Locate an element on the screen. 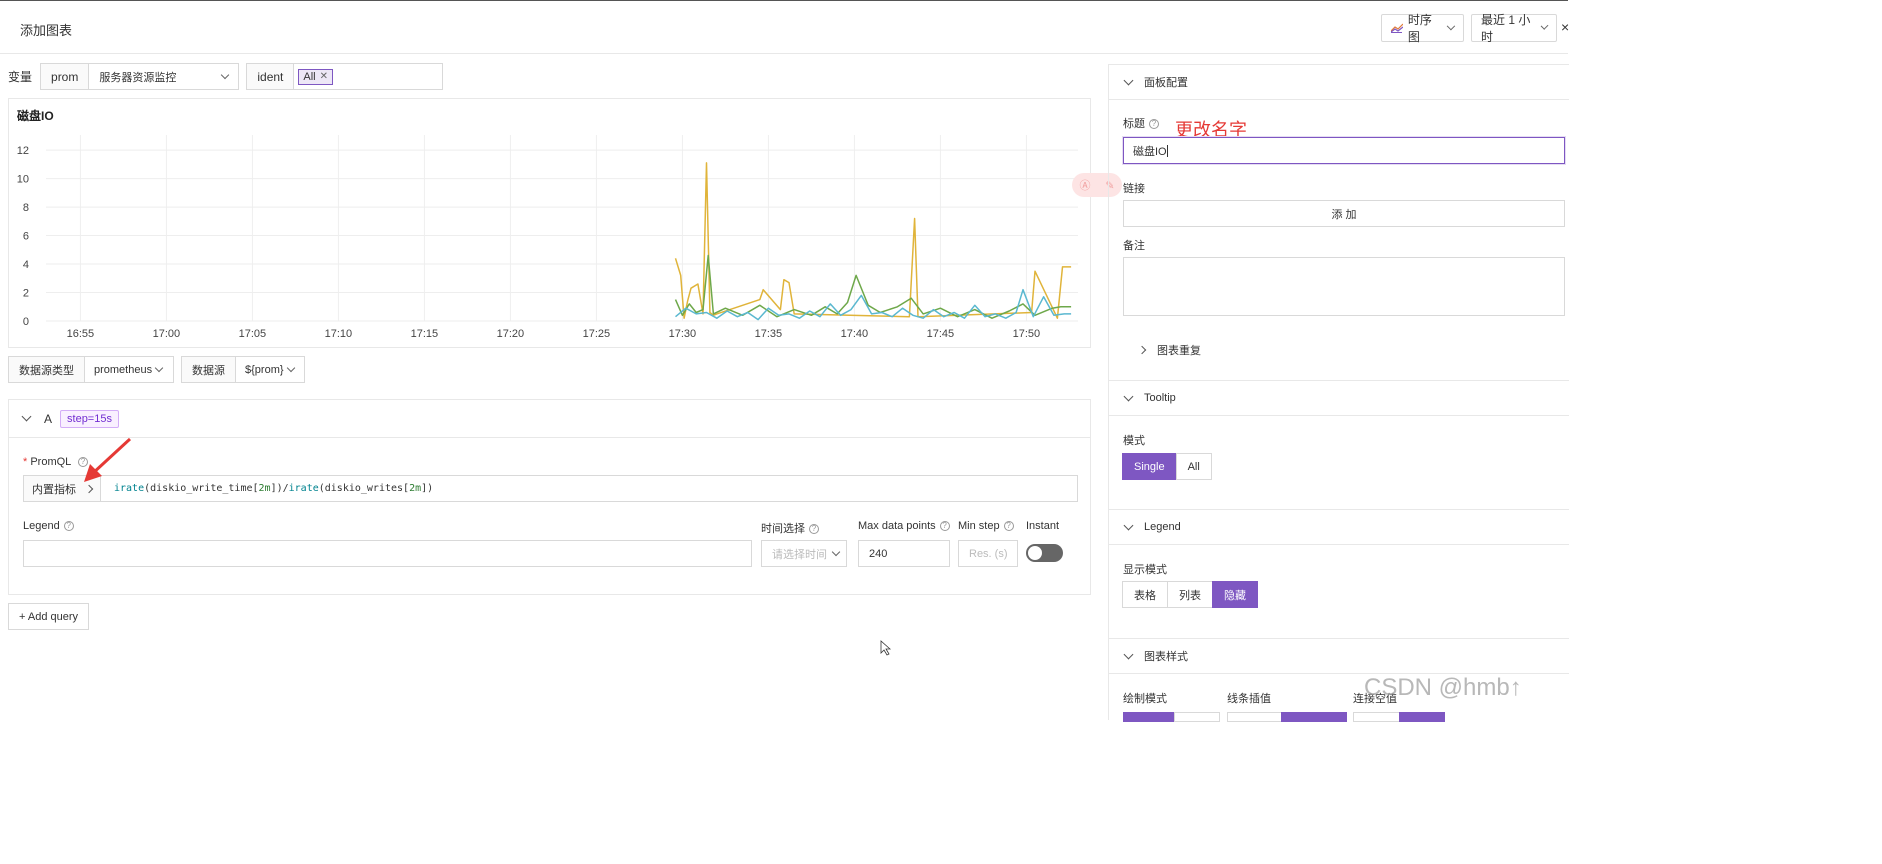  x-tick-label: 17:40 is located at coordinates (855, 334).